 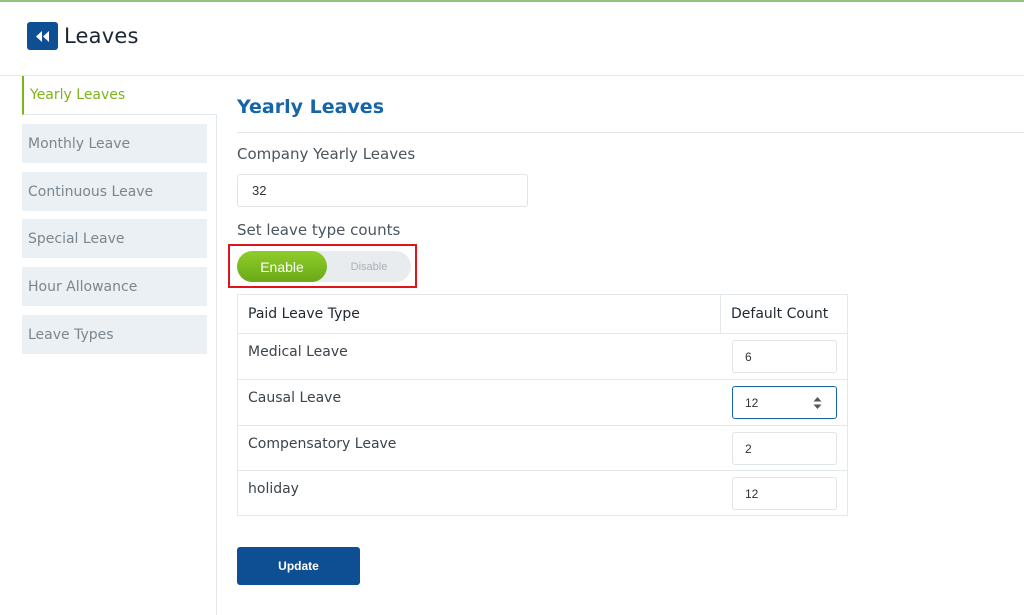 What do you see at coordinates (273, 489) in the screenshot?
I see `leave-type-cell: holiday` at bounding box center [273, 489].